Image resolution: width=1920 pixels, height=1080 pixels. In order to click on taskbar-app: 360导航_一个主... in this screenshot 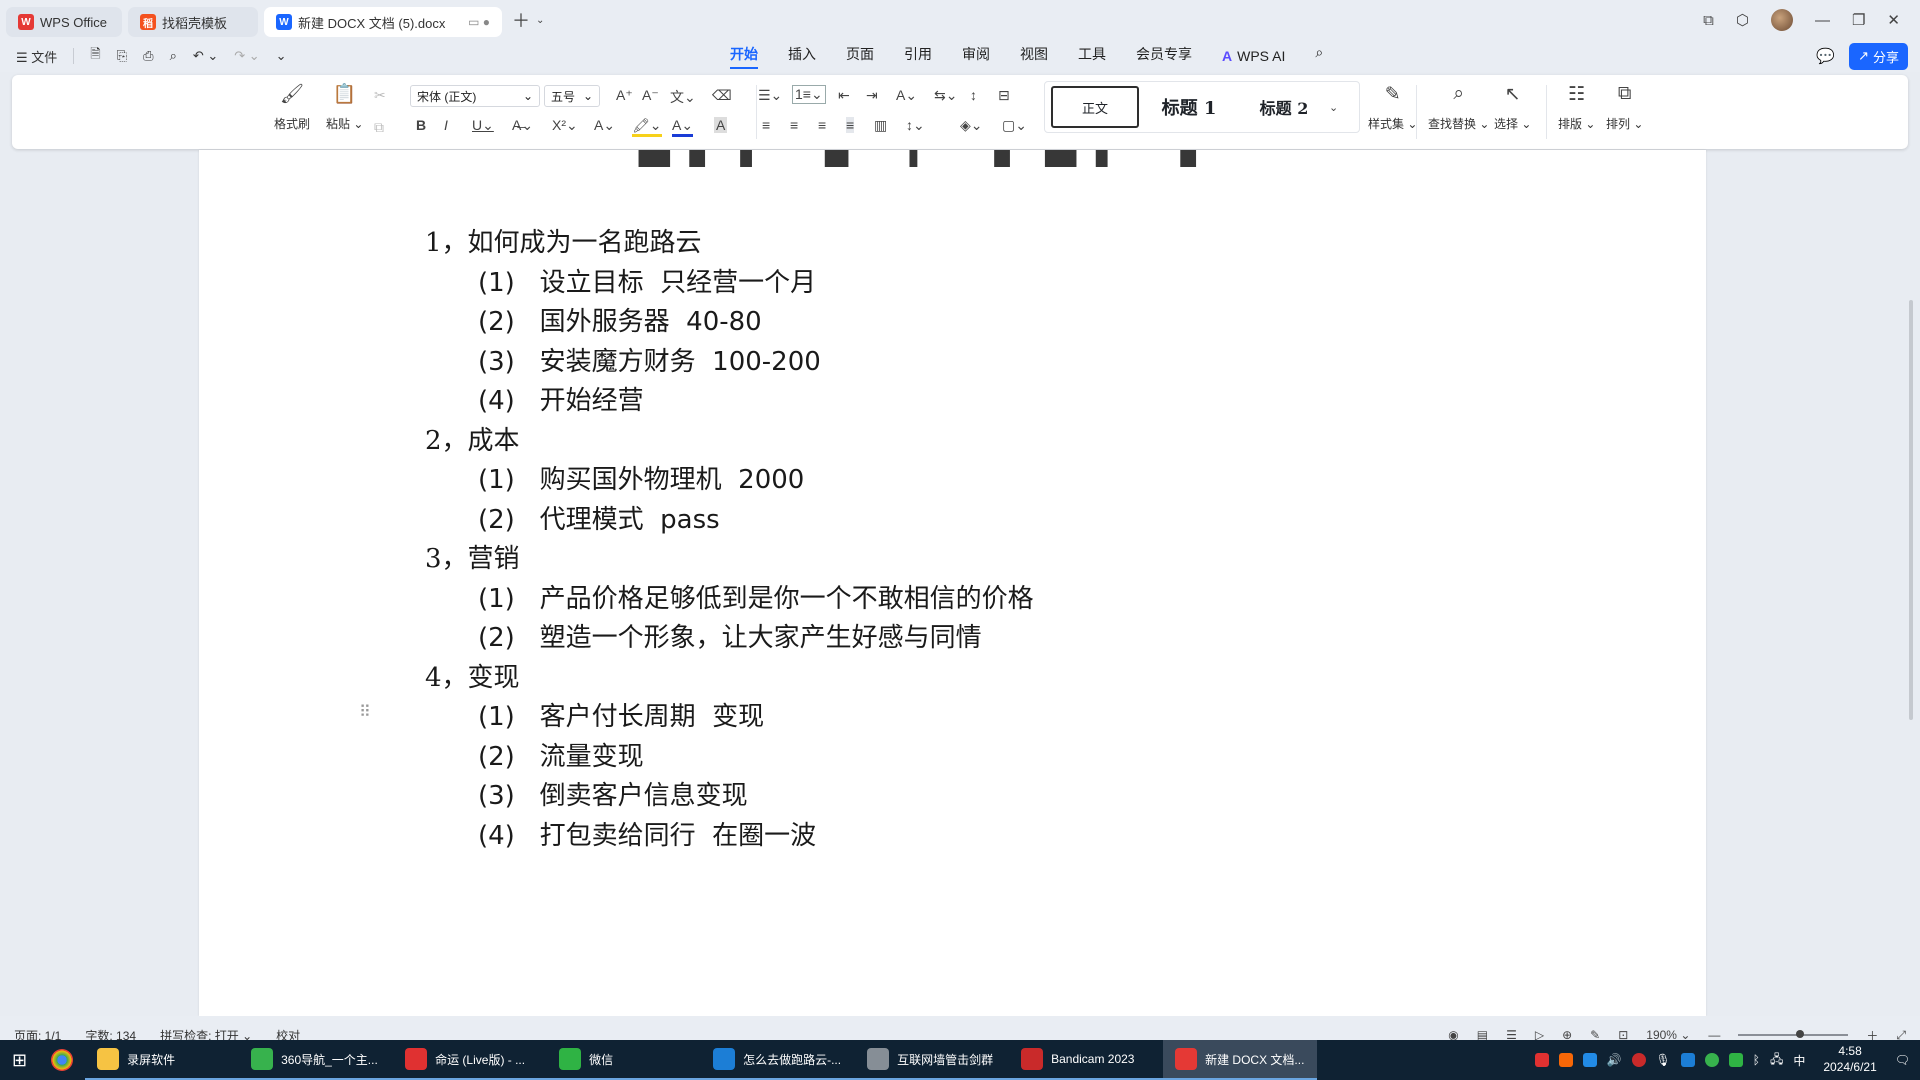, I will do `click(316, 1060)`.